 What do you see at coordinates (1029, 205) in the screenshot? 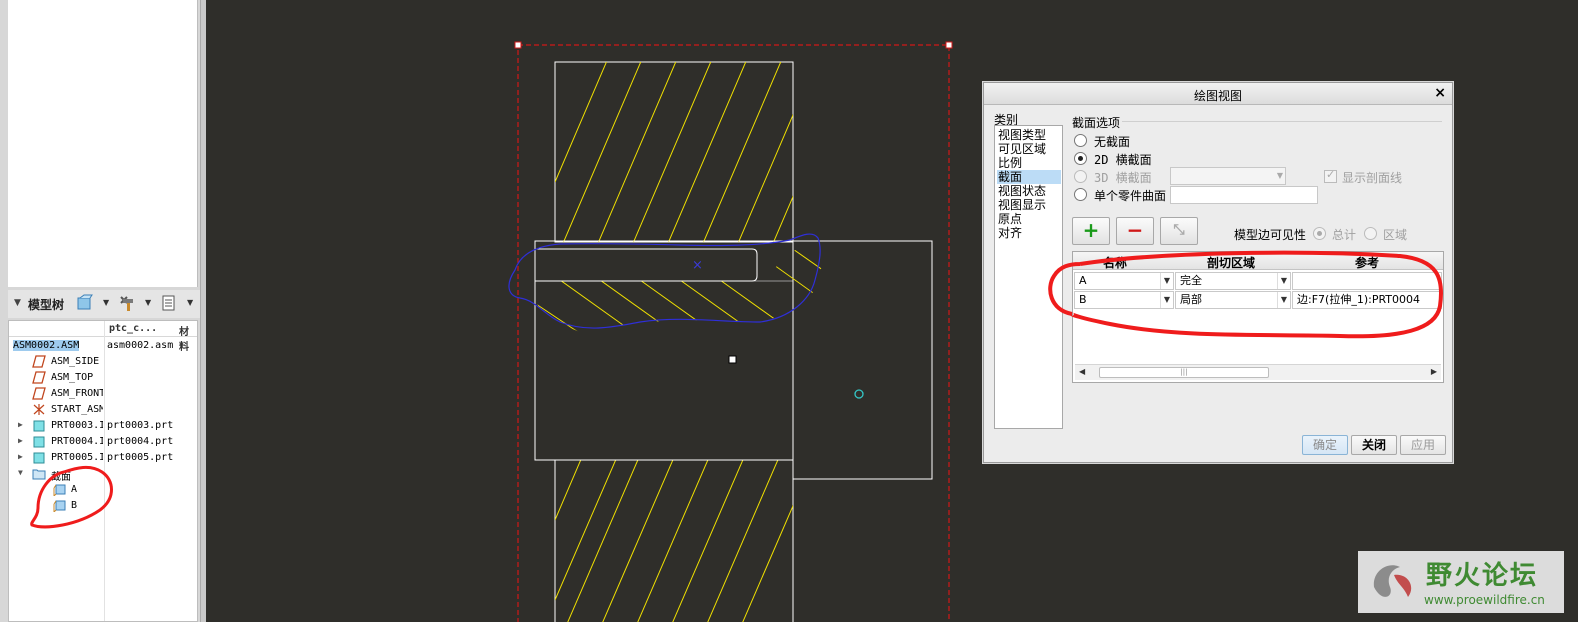
I see `category-item: 视图显示` at bounding box center [1029, 205].